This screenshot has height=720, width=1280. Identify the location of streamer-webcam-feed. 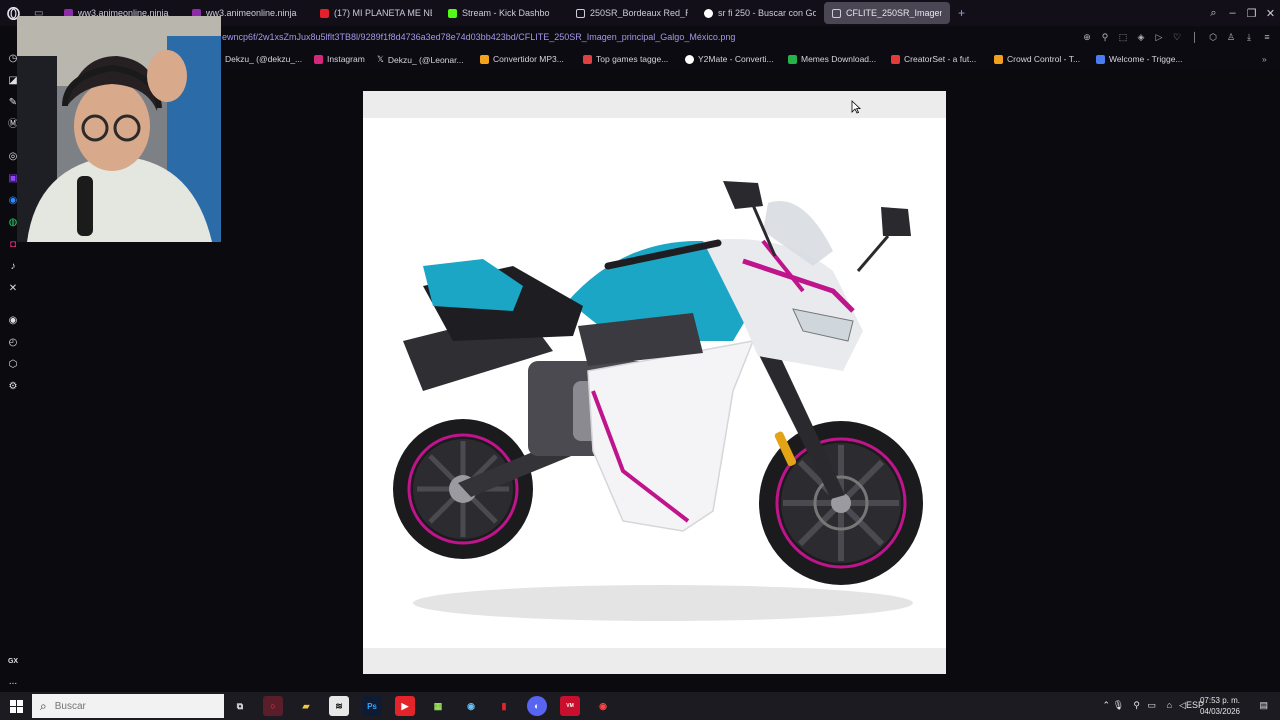
(119, 129).